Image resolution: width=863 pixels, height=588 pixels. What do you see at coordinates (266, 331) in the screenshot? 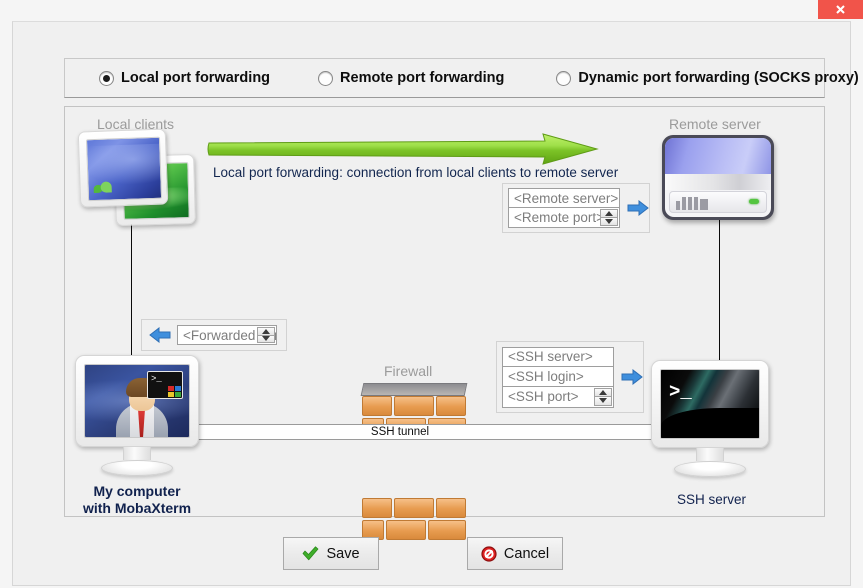
I see `forwarded-port-increment` at bounding box center [266, 331].